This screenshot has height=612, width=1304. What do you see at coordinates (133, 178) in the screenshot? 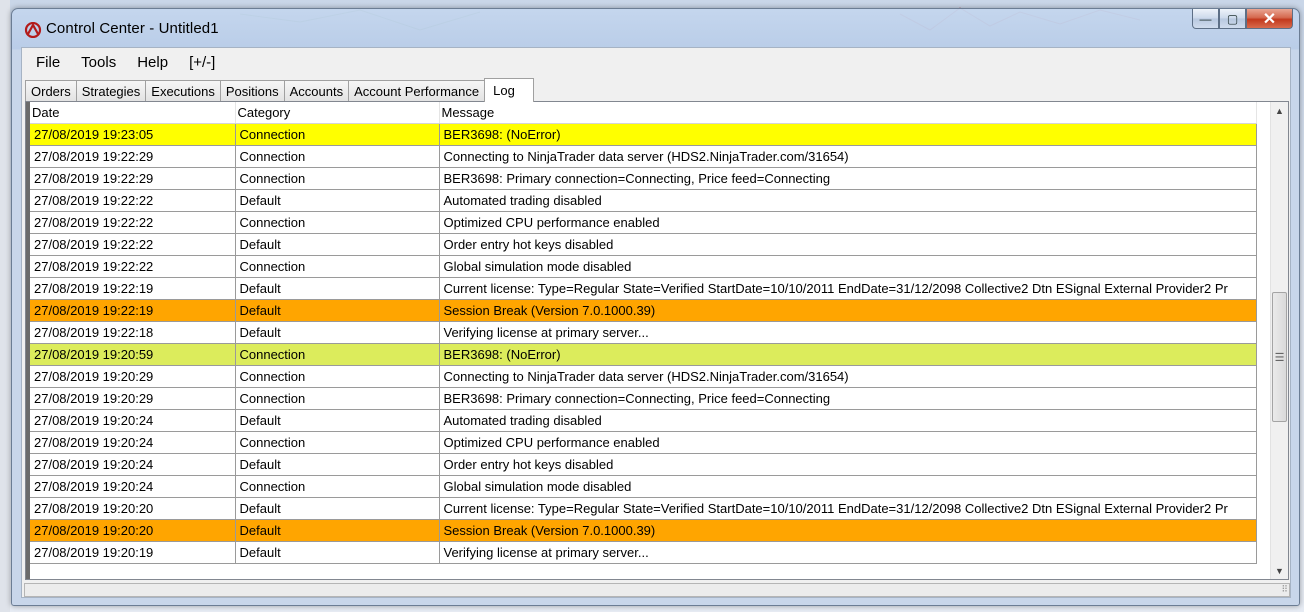
I see `log-cell-date: 27/08/2019 19:22:29` at bounding box center [133, 178].